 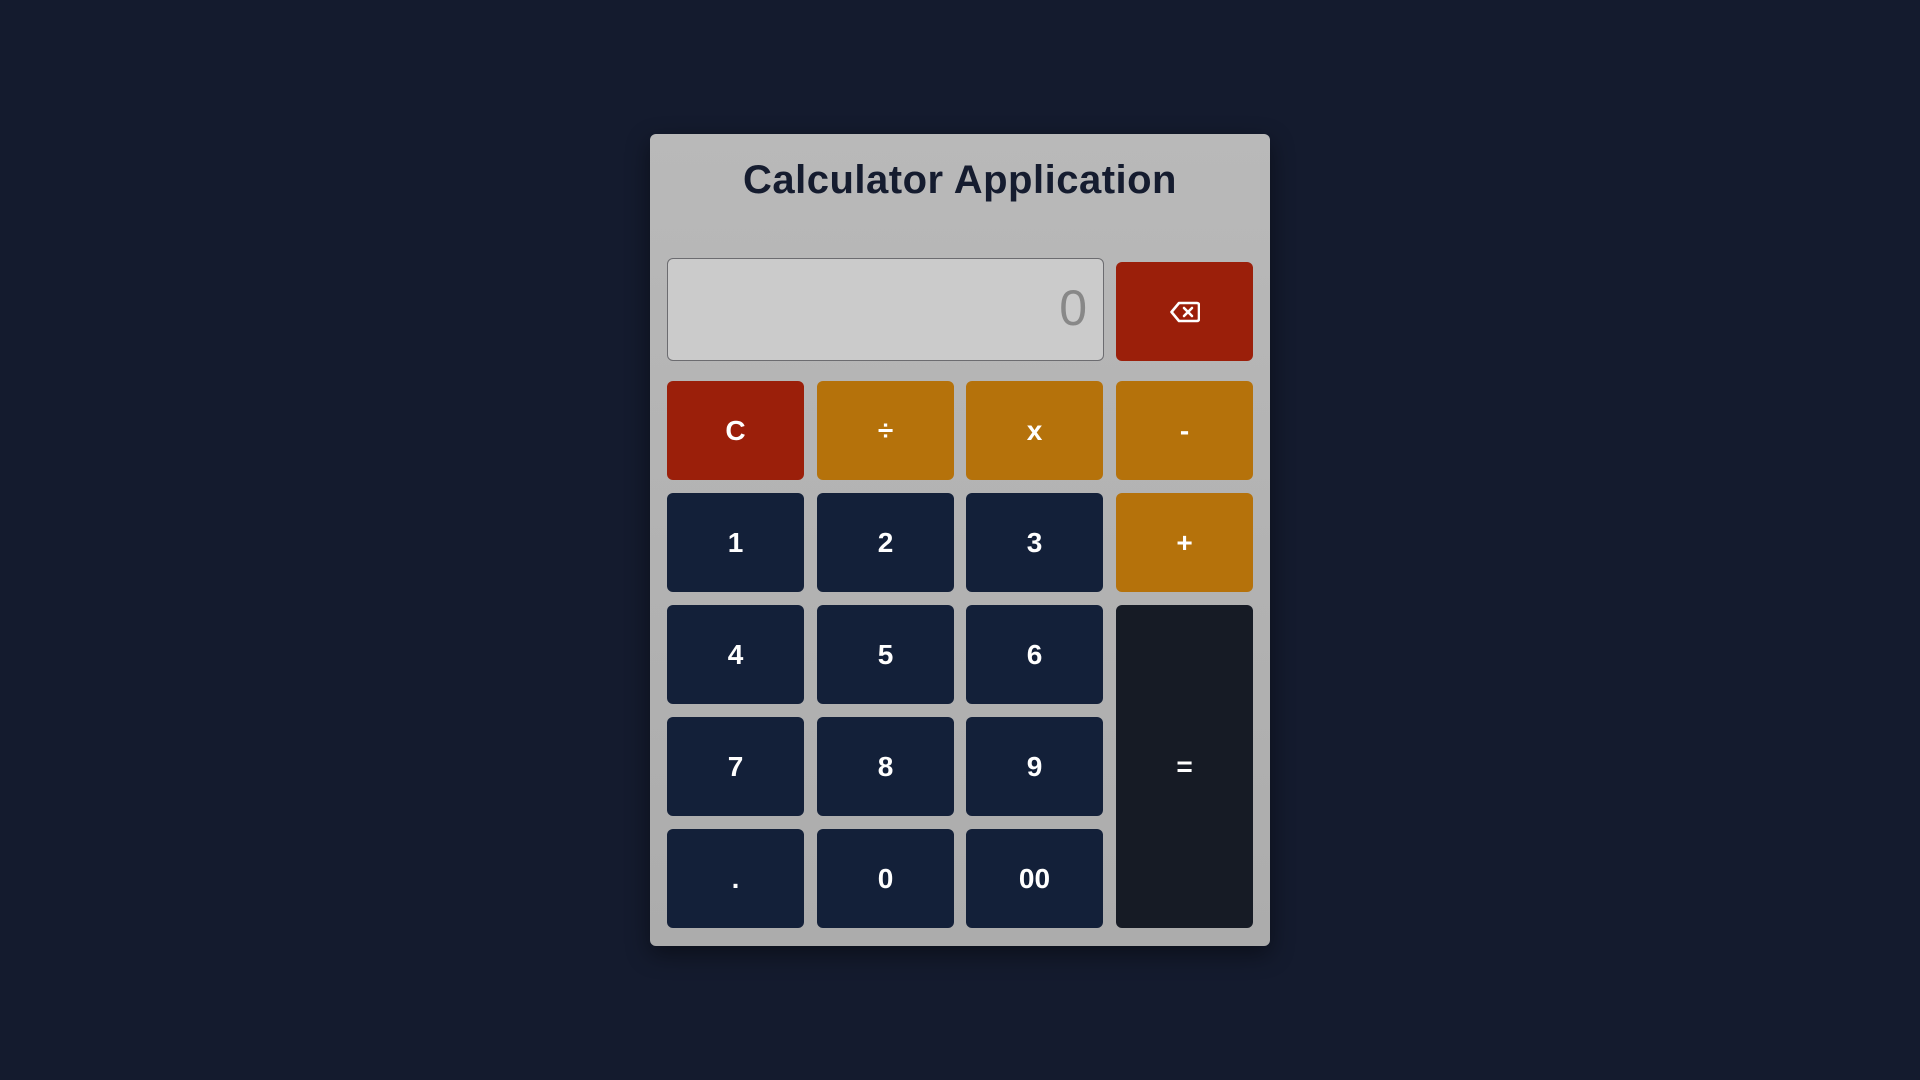 I want to click on digit-6-button: 6, so click(x=1034, y=654).